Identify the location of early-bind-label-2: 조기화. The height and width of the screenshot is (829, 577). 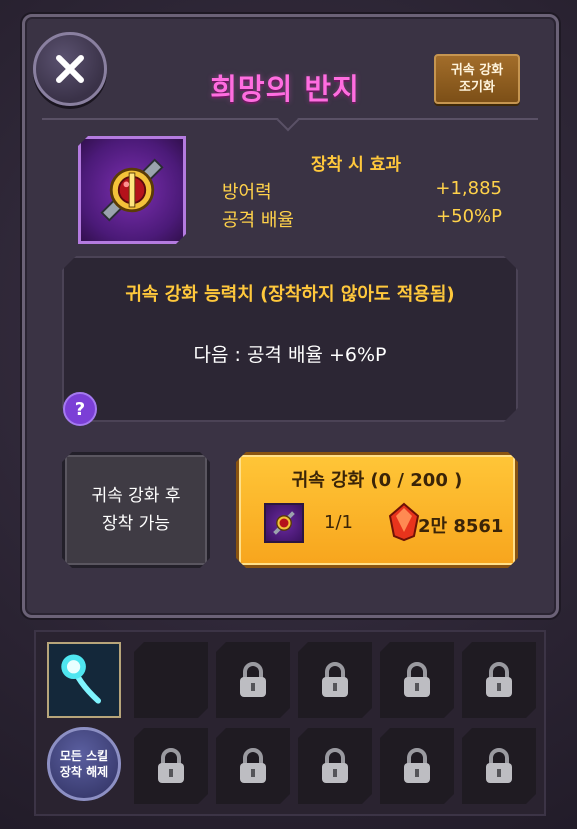
(477, 87).